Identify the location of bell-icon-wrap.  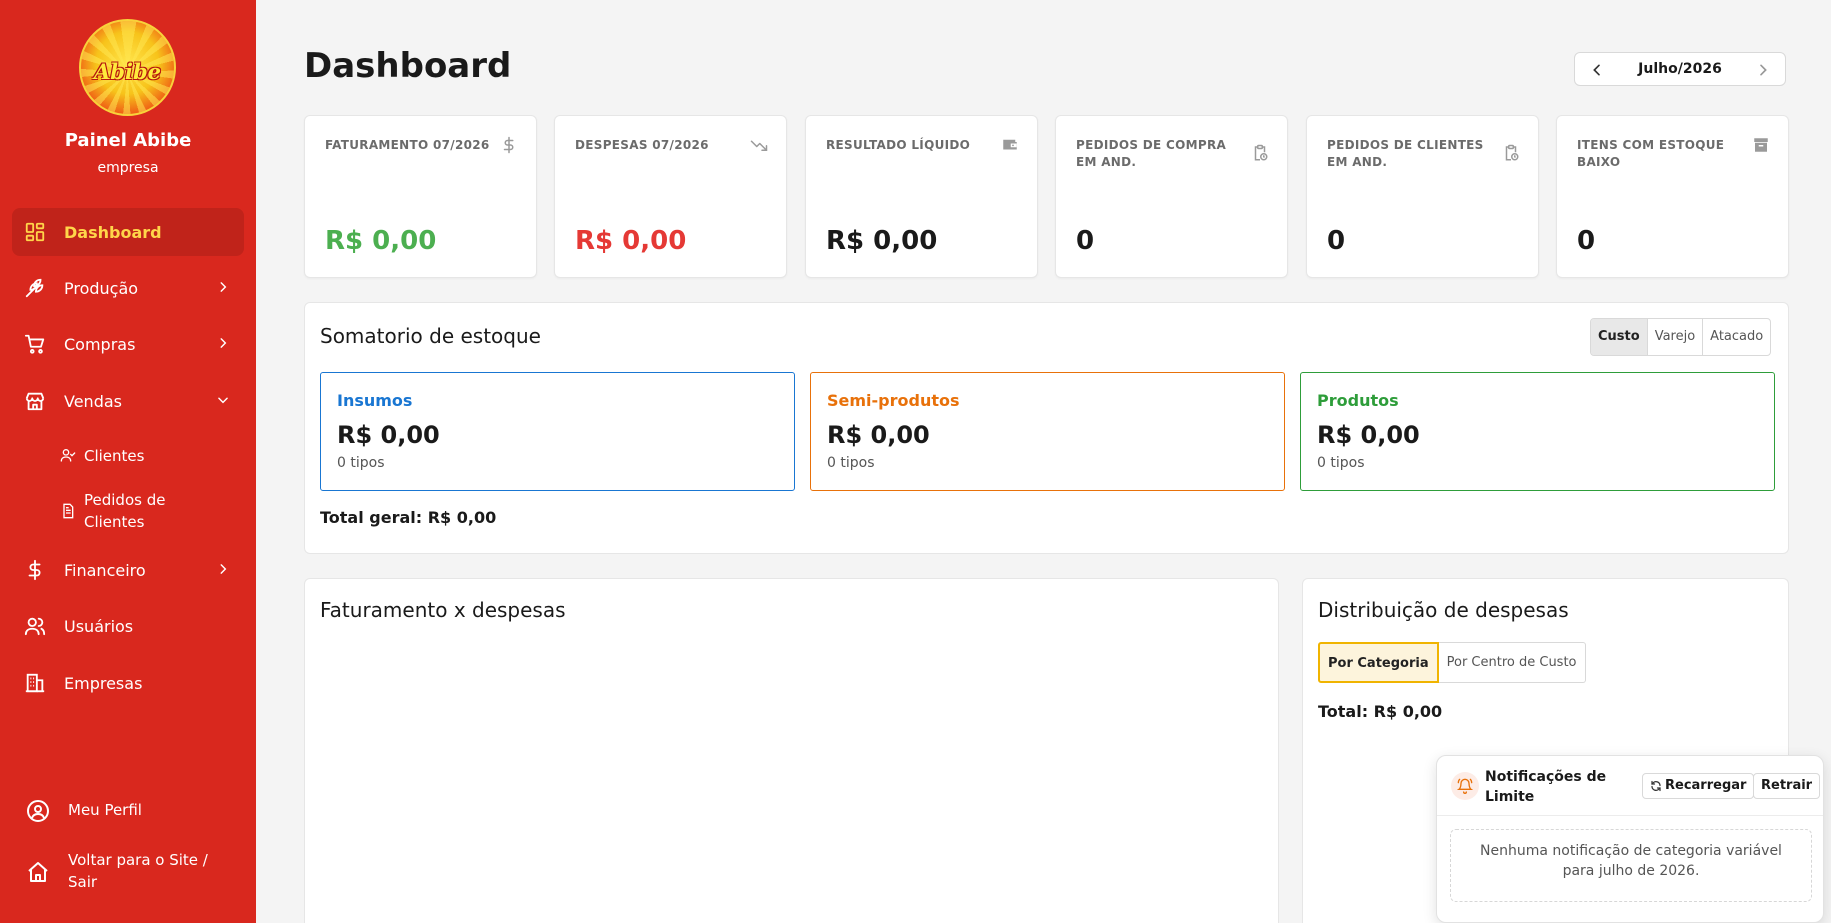
(1465, 786).